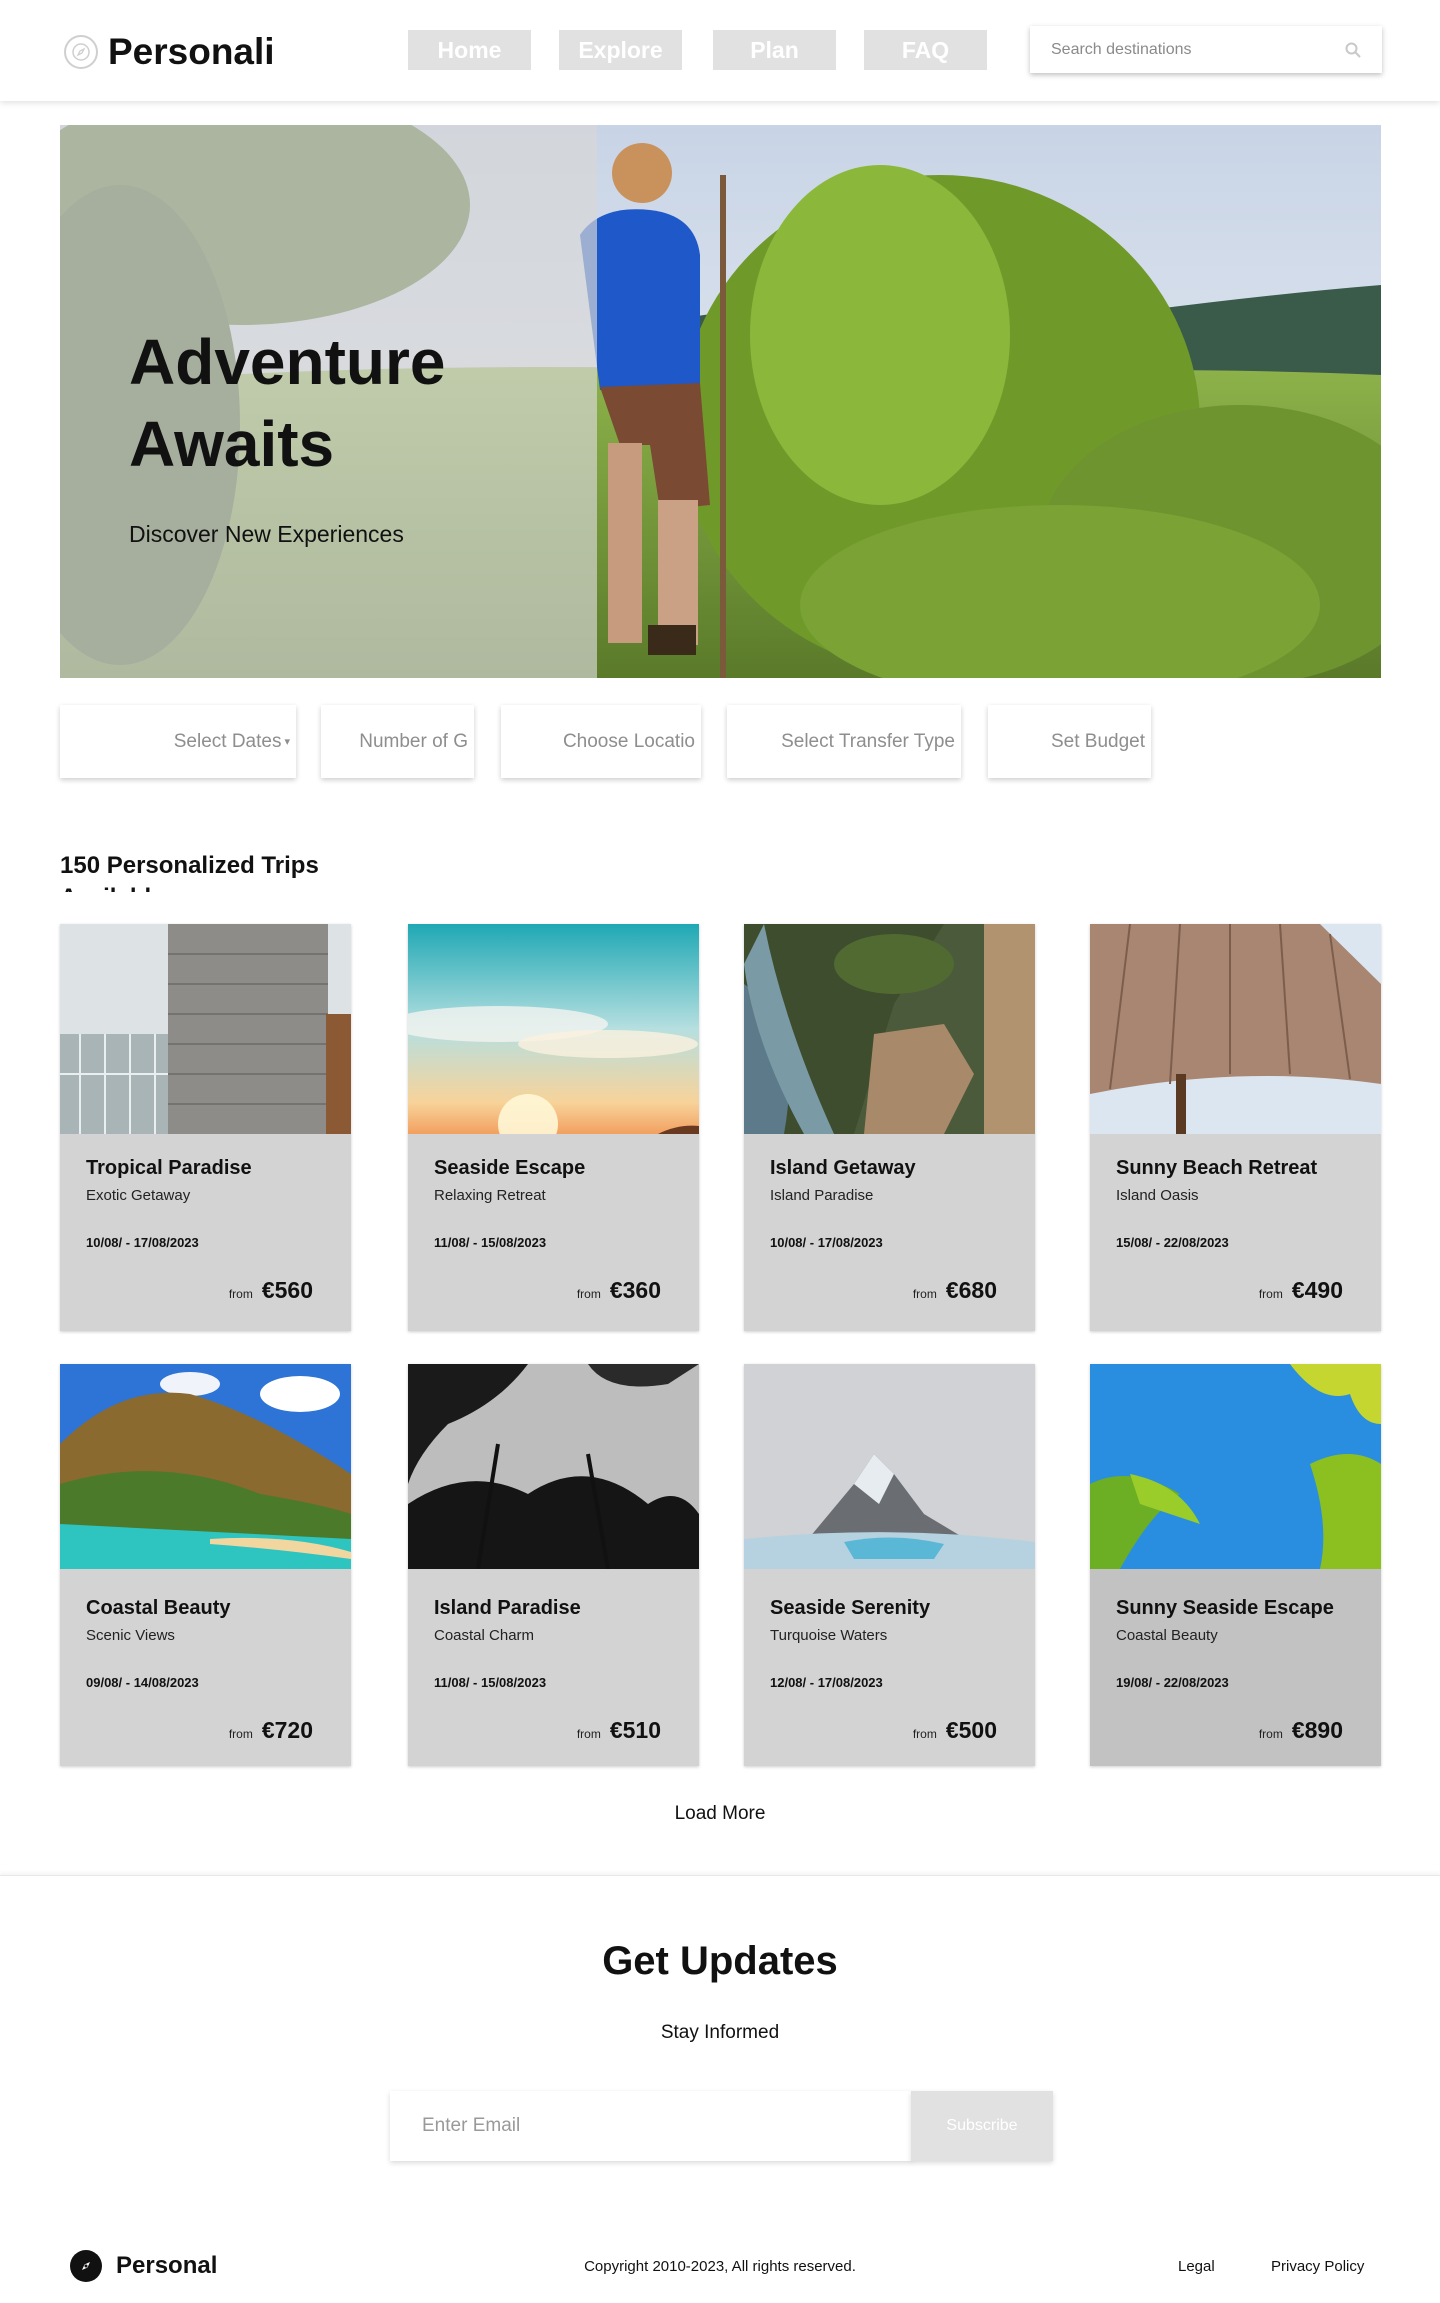 The height and width of the screenshot is (2303, 1440). I want to click on email-field-wrapper, so click(651, 2126).